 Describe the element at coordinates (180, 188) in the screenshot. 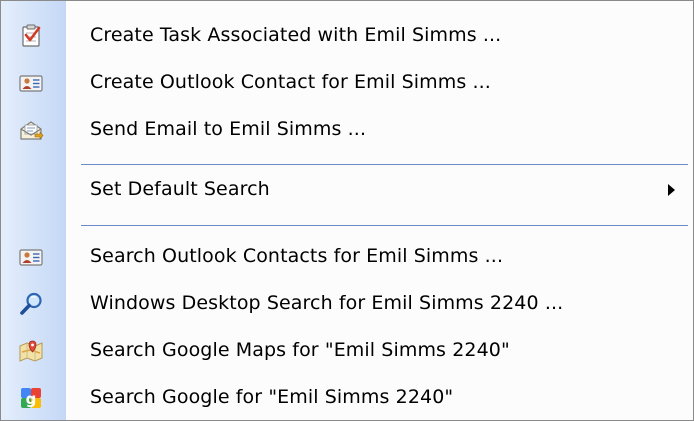

I see `menu-item-label: Set Default Search` at that location.